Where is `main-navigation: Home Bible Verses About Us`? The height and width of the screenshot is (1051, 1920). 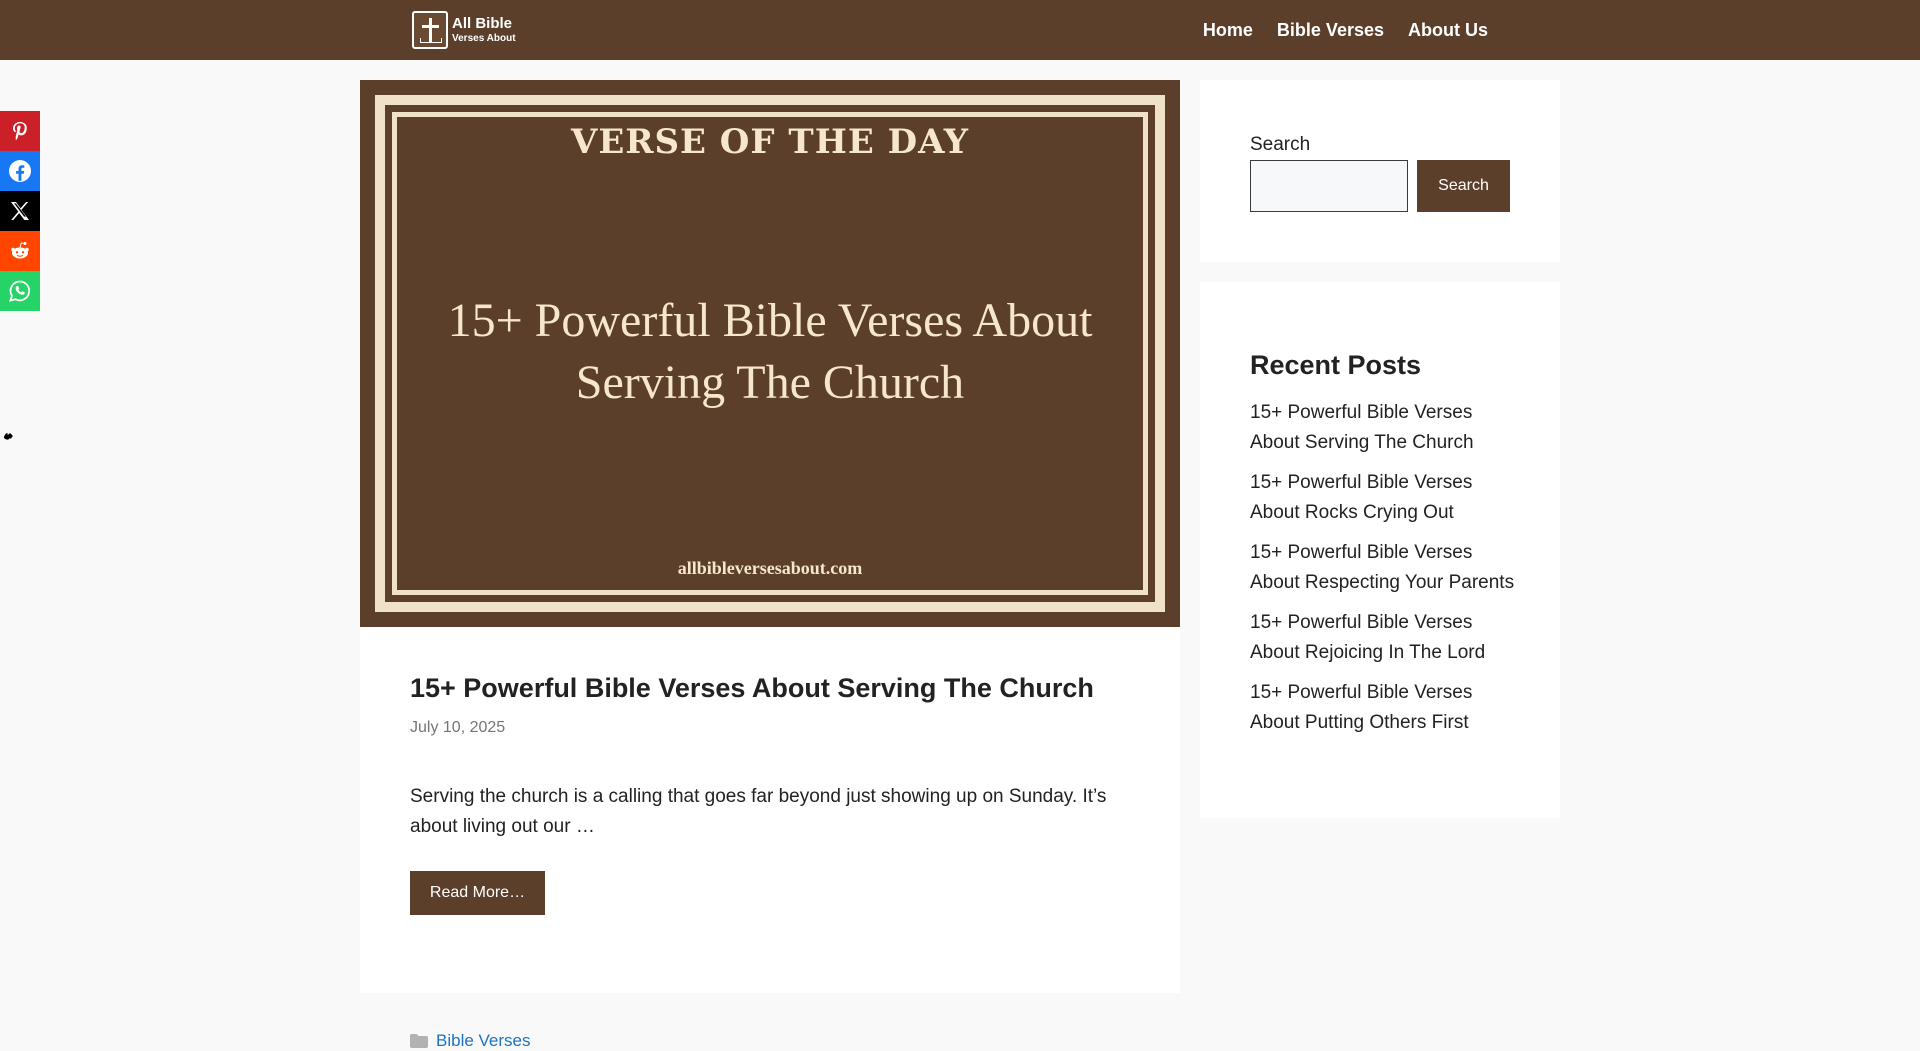
main-navigation: Home Bible Verses About Us is located at coordinates (1345, 30).